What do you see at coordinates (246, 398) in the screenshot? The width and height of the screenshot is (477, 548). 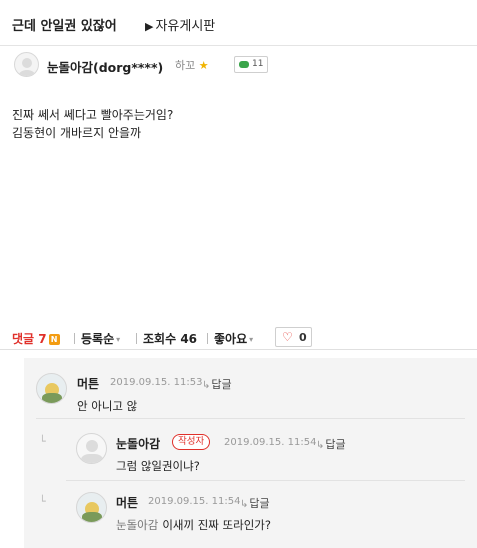 I see `comment-item: 머튼 2019.09.15. 11:53 ↳답글 안 아니고 않` at bounding box center [246, 398].